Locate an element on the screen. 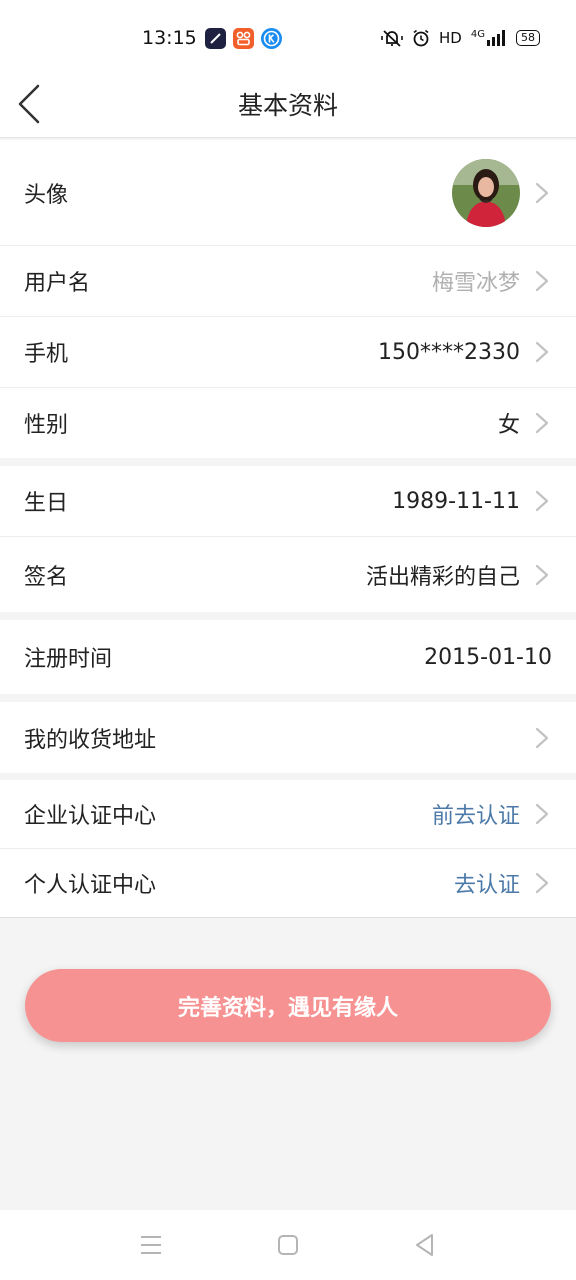 Image resolution: width=576 pixels, height=1280 pixels. status-indicators: HD 4G 58 is located at coordinates (460, 38).